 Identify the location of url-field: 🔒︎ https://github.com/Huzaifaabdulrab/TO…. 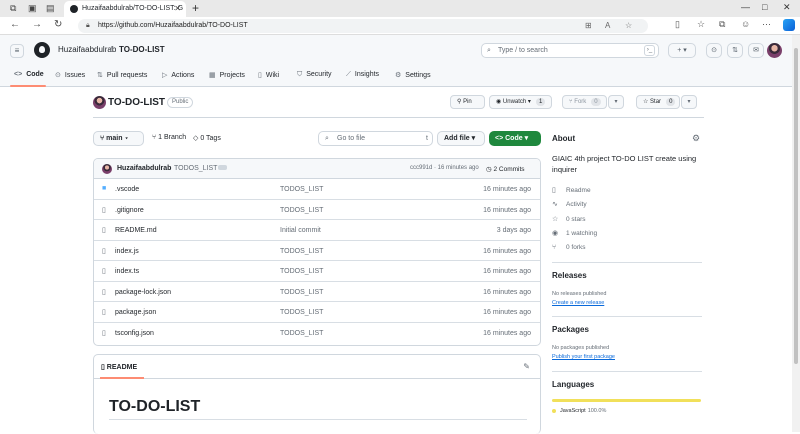
(363, 26).